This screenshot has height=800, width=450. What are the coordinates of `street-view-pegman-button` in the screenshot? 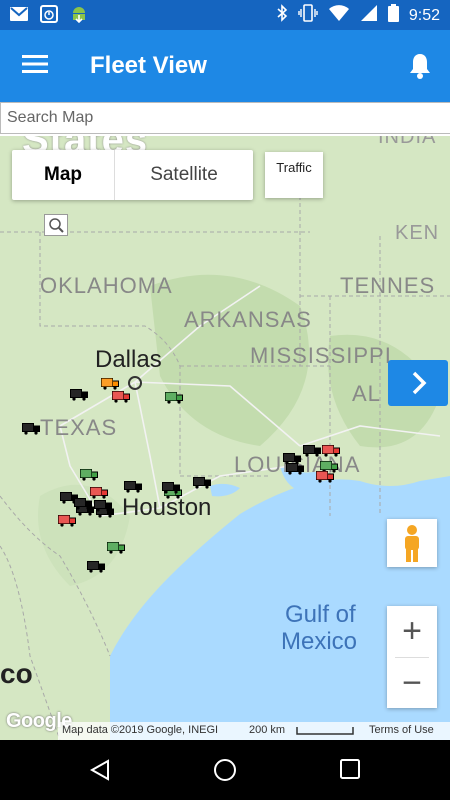 It's located at (412, 543).